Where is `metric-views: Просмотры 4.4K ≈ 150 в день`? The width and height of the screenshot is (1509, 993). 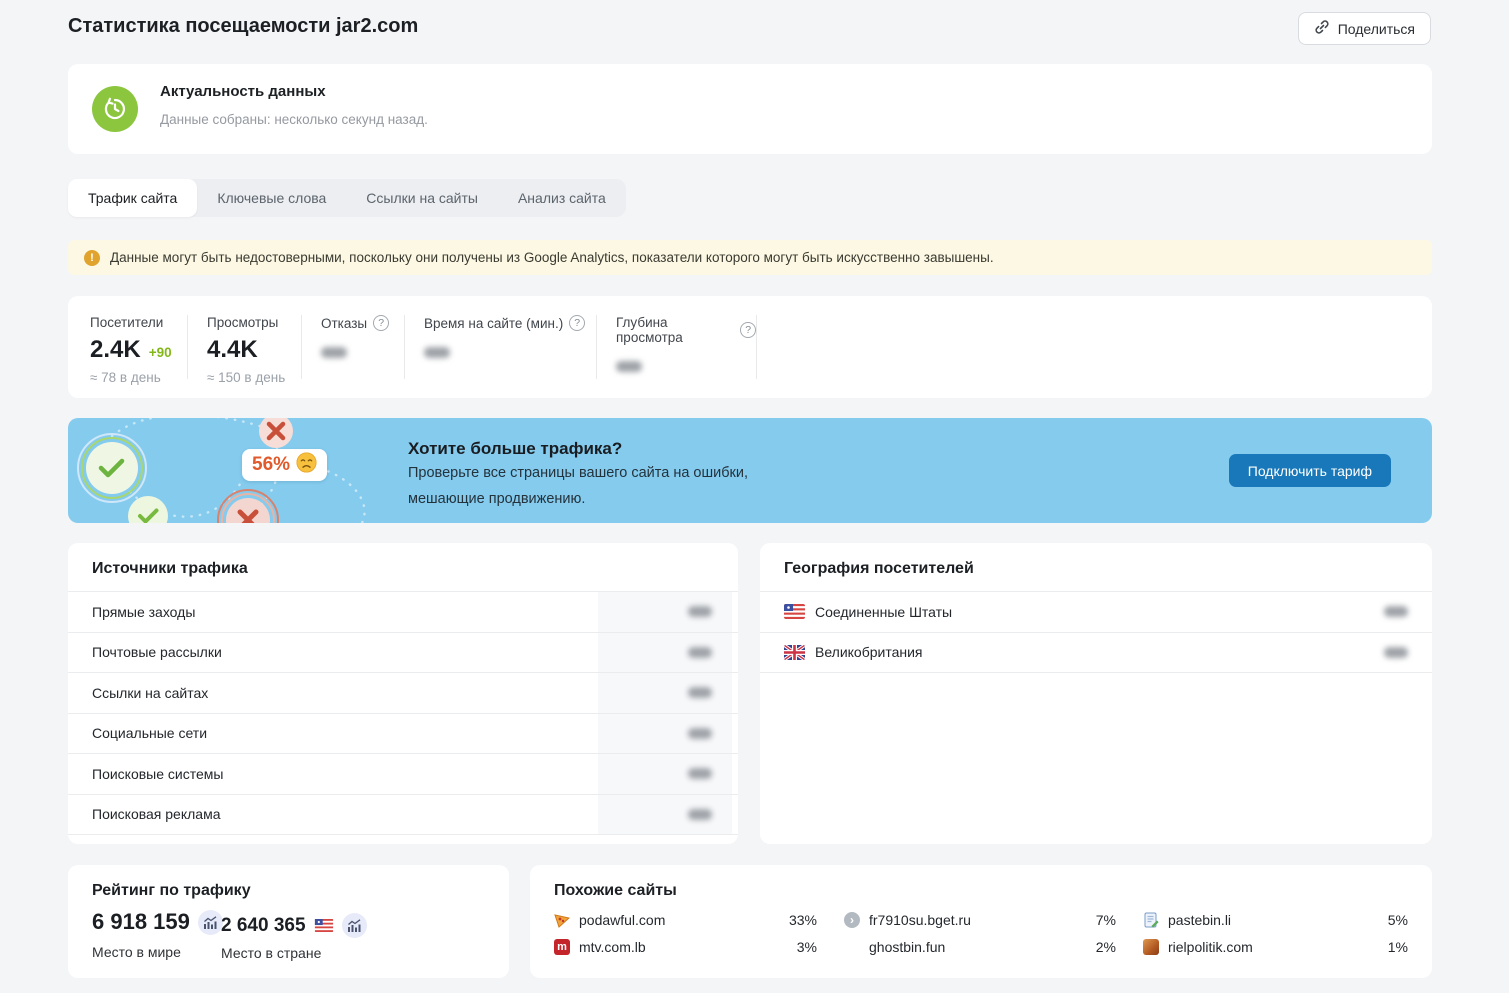
metric-views: Просмотры 4.4K ≈ 150 в день is located at coordinates (245, 350).